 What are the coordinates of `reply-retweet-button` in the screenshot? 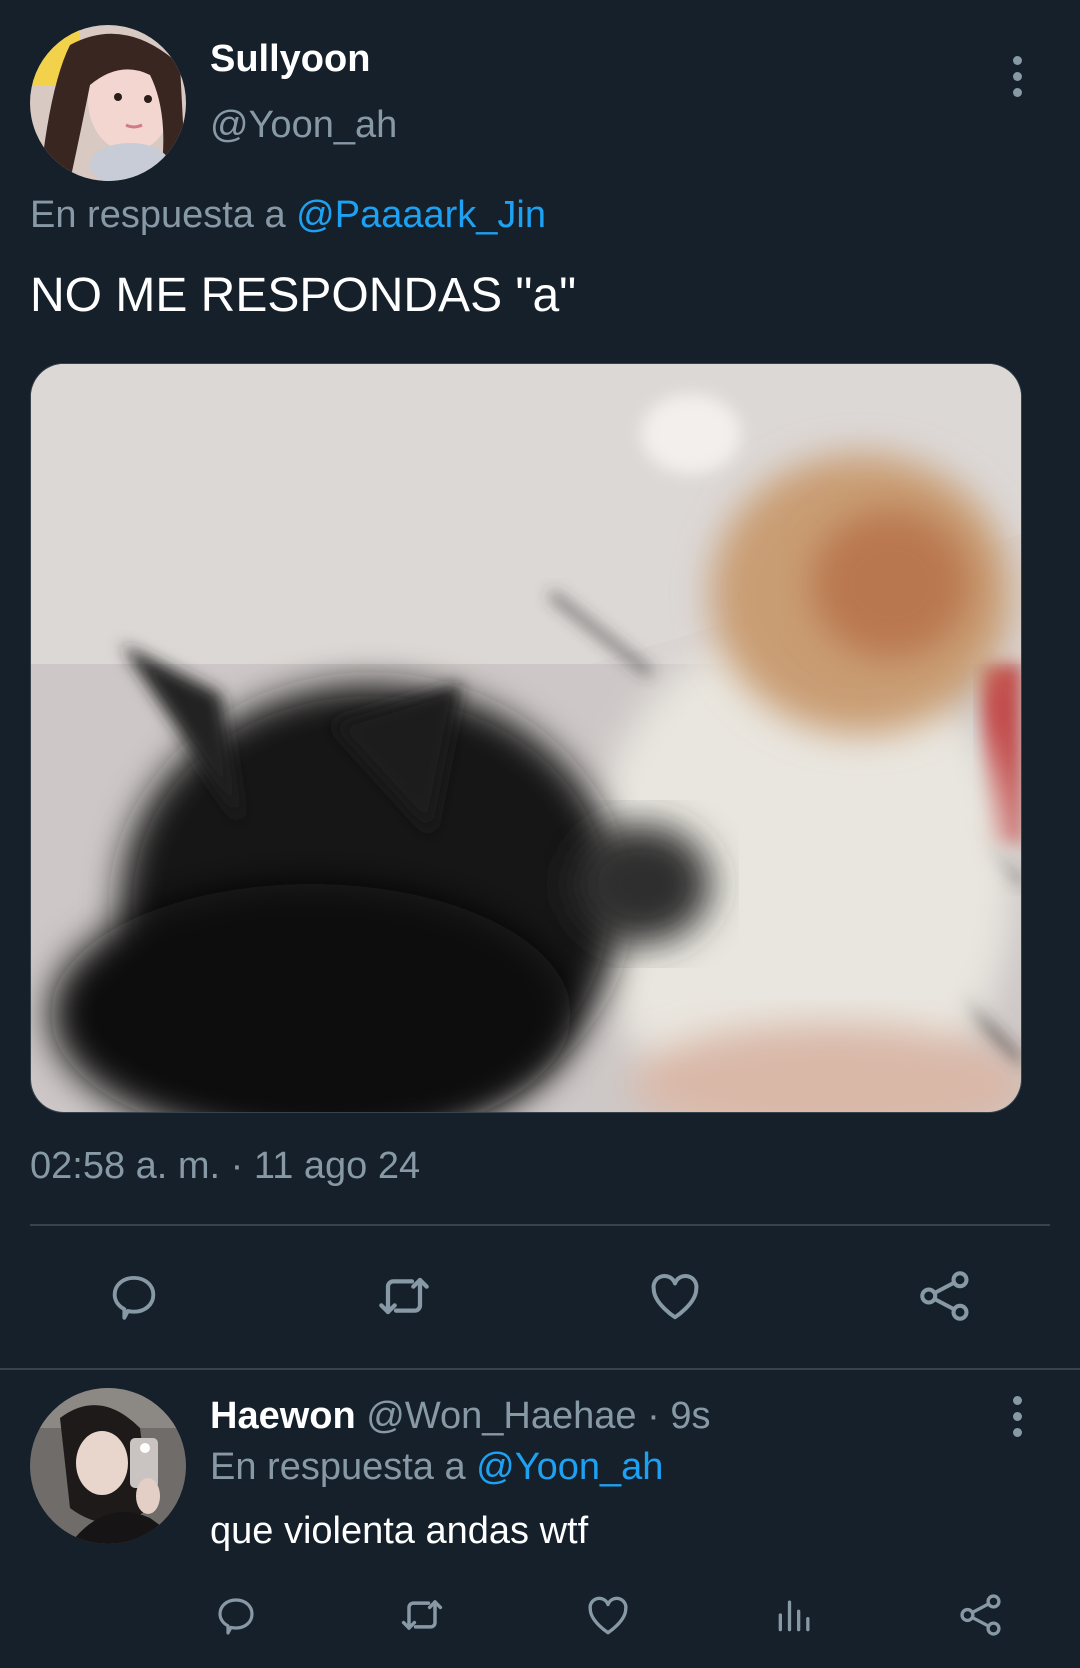 It's located at (422, 1615).